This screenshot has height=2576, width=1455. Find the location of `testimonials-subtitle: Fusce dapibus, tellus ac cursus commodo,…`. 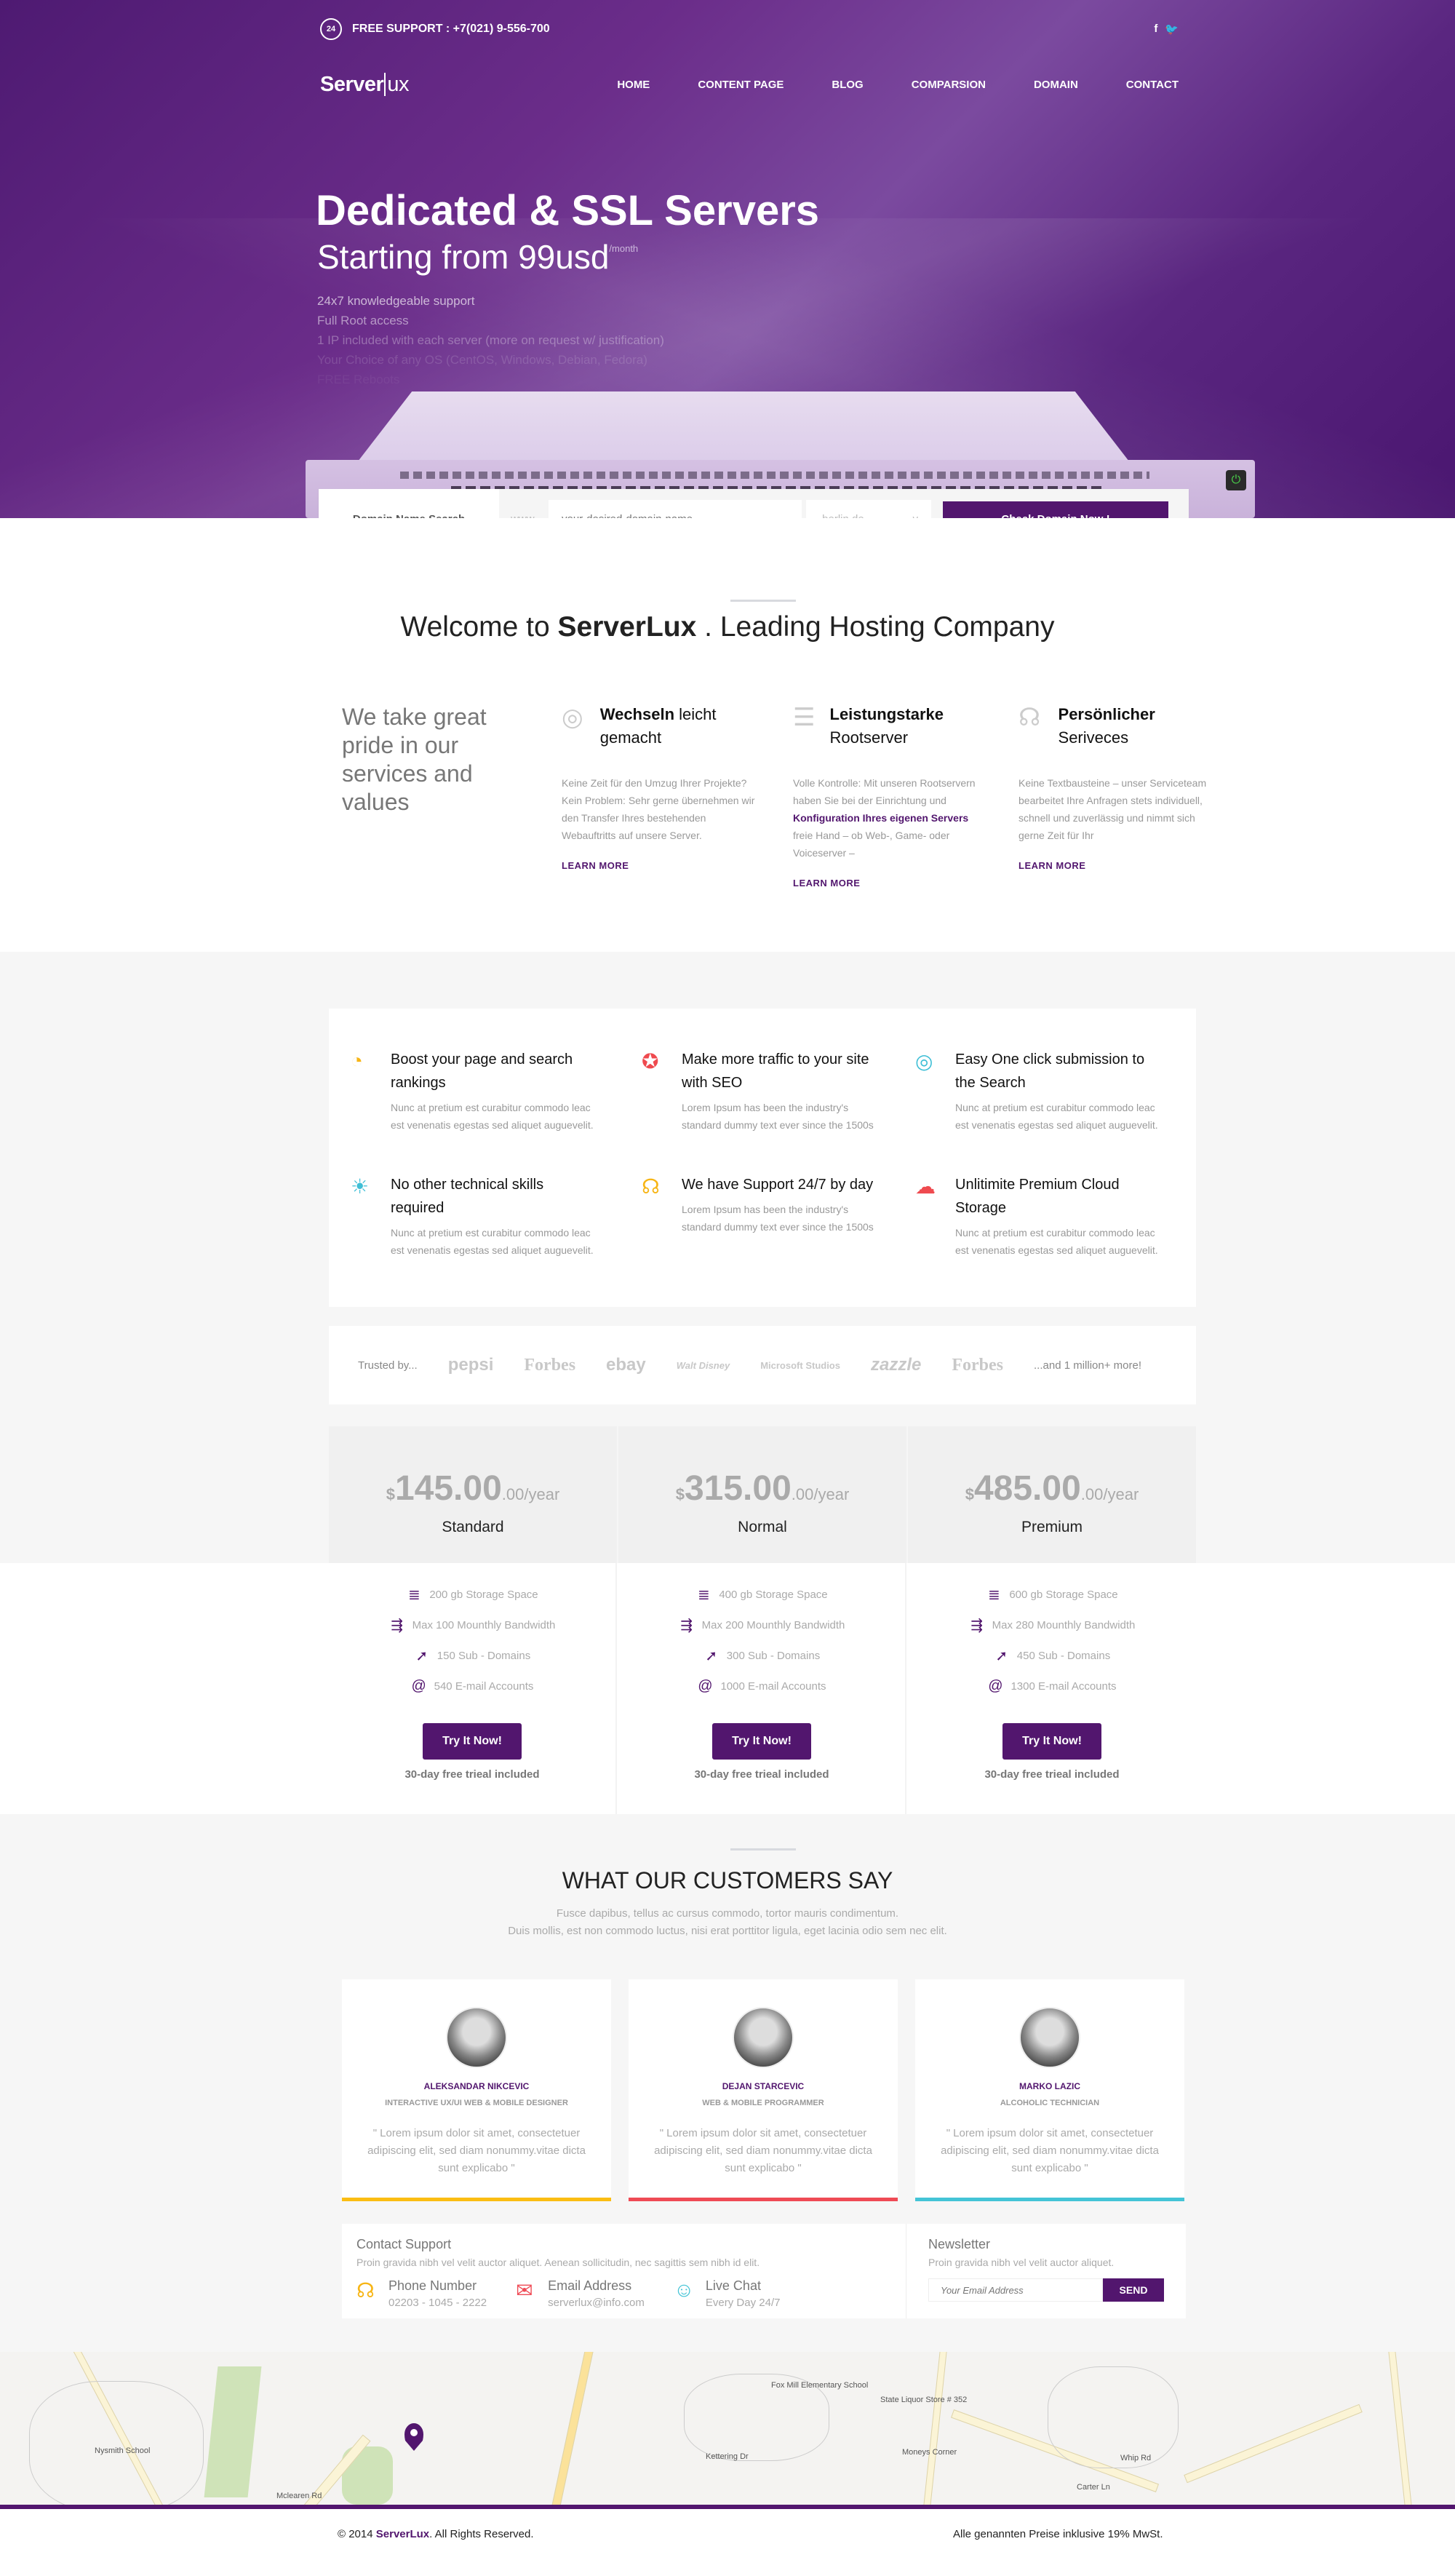

testimonials-subtitle: Fusce dapibus, tellus ac cursus commodo,… is located at coordinates (727, 1922).